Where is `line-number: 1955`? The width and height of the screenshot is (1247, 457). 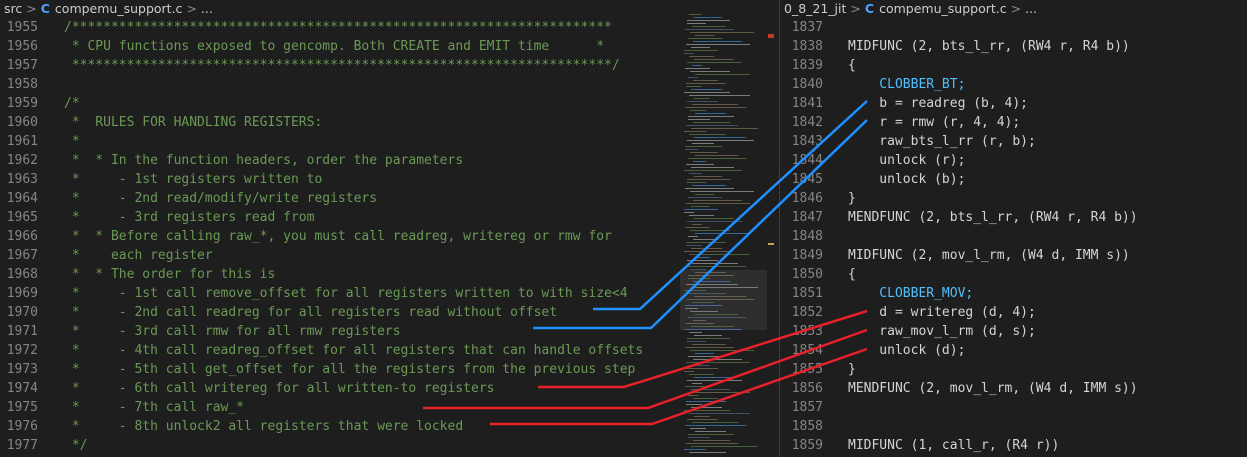
line-number: 1955 is located at coordinates (22, 27).